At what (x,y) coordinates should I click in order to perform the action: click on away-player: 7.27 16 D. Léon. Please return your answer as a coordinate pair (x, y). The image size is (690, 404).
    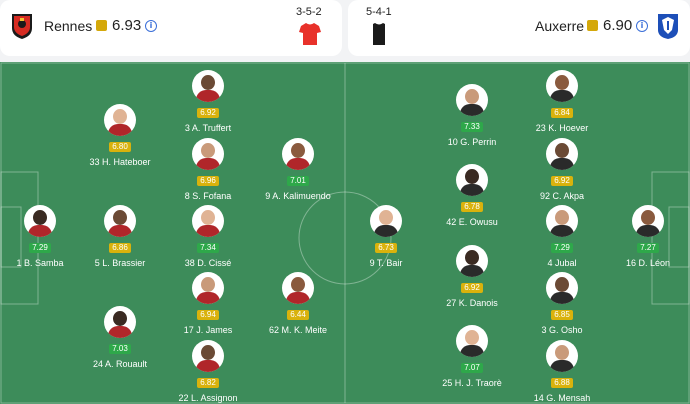
    Looking at the image, I should click on (641, 236).